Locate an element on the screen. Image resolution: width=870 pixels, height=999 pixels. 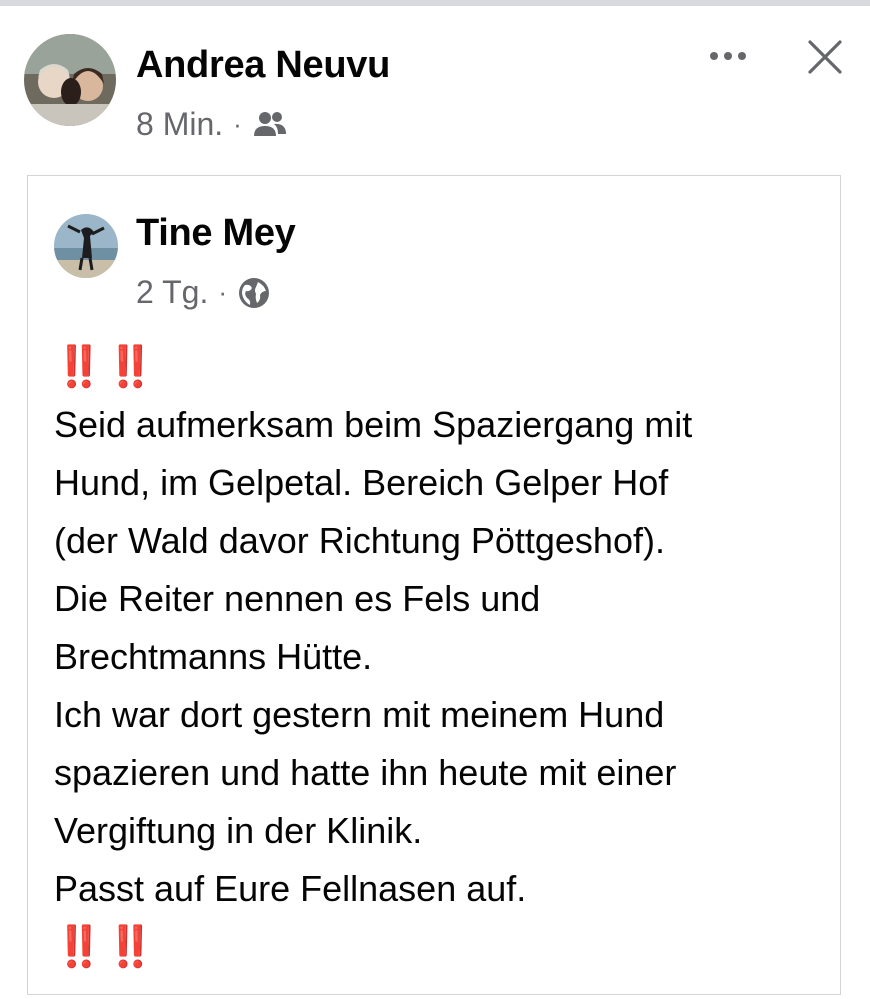
post-line: Passt auf Eure Fellnasen auf. is located at coordinates (290, 888).